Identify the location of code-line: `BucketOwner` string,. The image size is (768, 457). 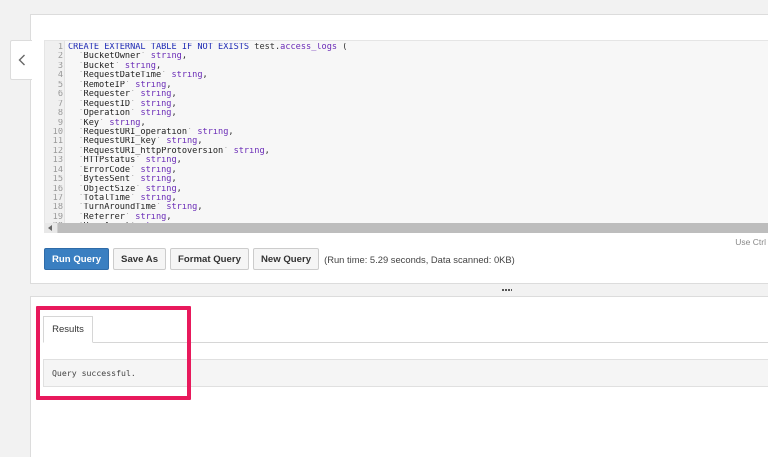
(418, 56).